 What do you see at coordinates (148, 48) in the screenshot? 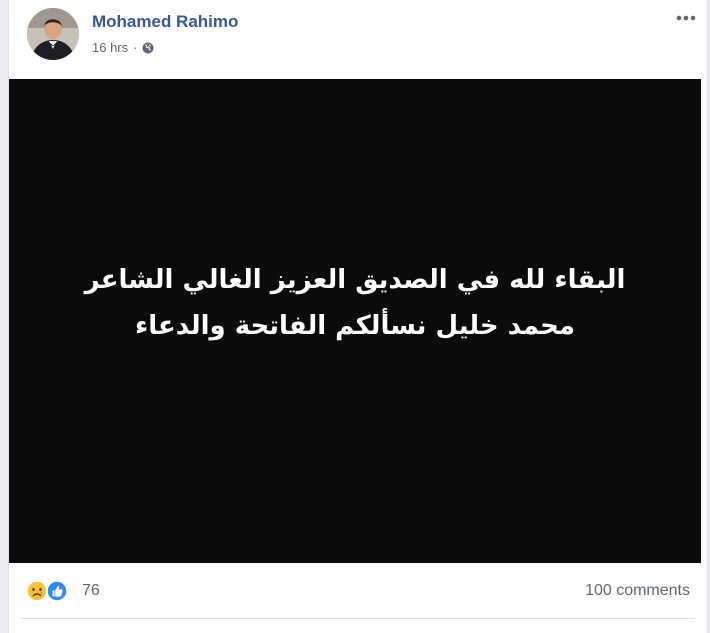
I see `globe-icon` at bounding box center [148, 48].